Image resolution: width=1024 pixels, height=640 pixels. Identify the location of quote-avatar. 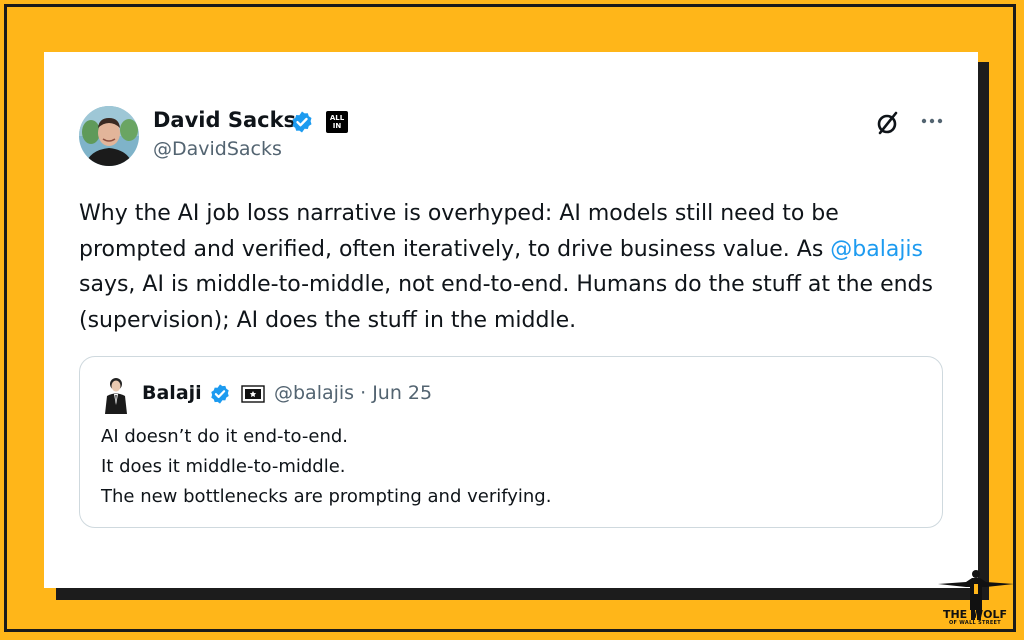
(116, 394).